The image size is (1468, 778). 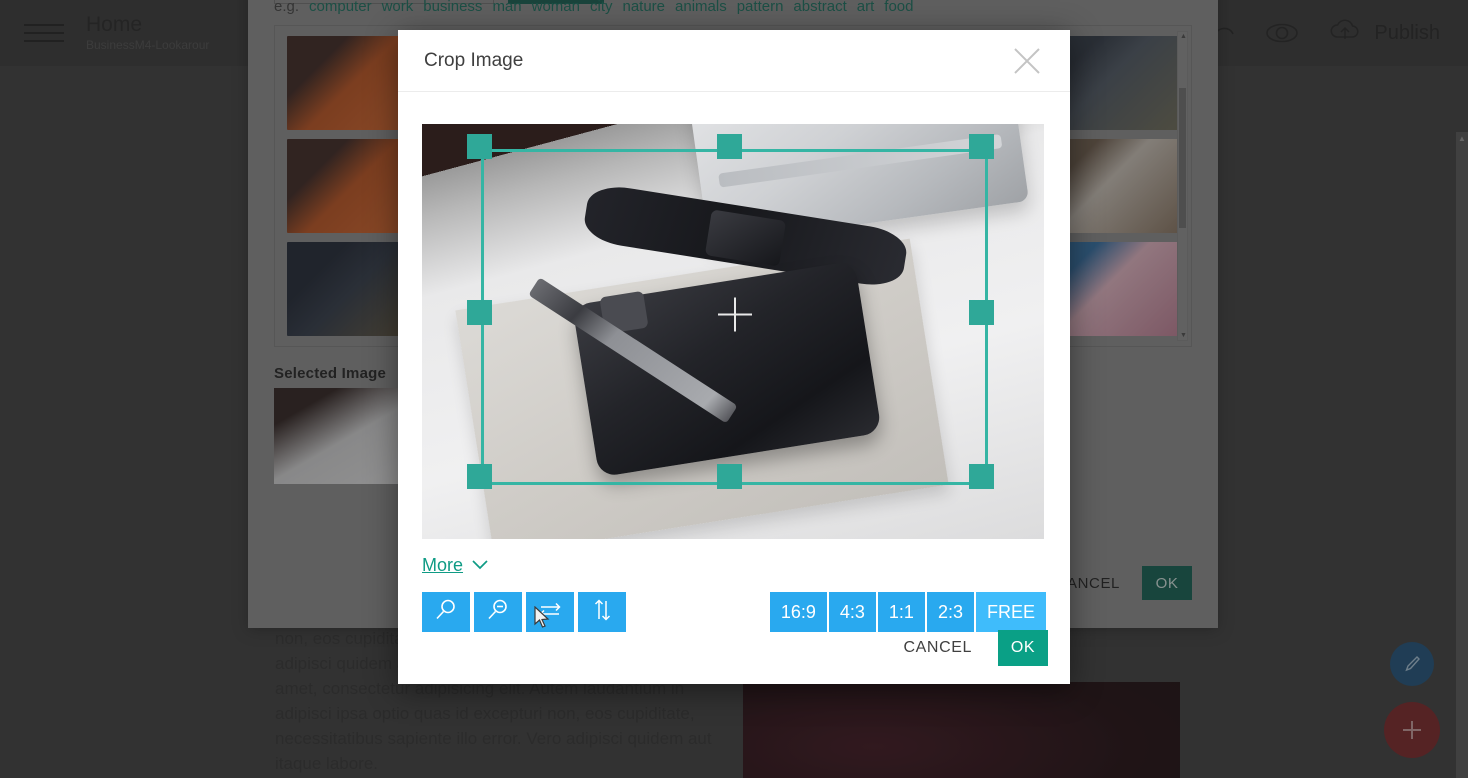 What do you see at coordinates (474, 60) in the screenshot?
I see `crop-dialog-title: Crop Image` at bounding box center [474, 60].